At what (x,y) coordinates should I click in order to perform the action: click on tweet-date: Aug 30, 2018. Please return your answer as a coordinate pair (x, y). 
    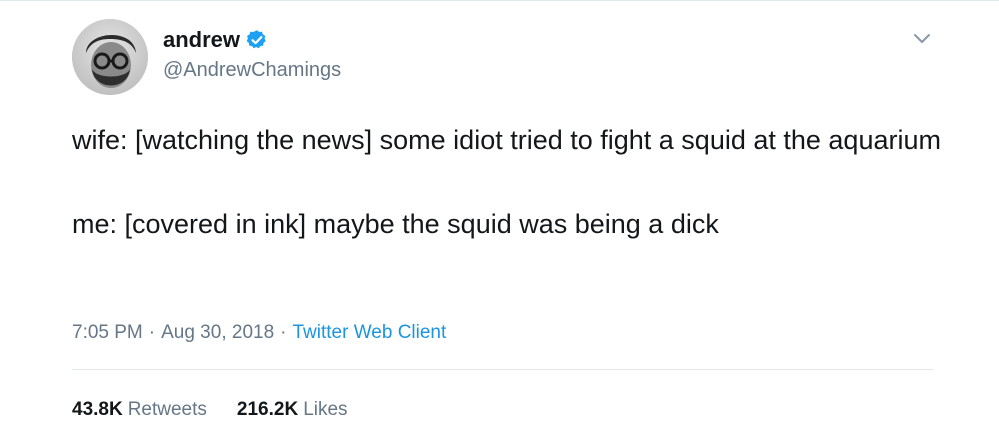
    Looking at the image, I should click on (217, 332).